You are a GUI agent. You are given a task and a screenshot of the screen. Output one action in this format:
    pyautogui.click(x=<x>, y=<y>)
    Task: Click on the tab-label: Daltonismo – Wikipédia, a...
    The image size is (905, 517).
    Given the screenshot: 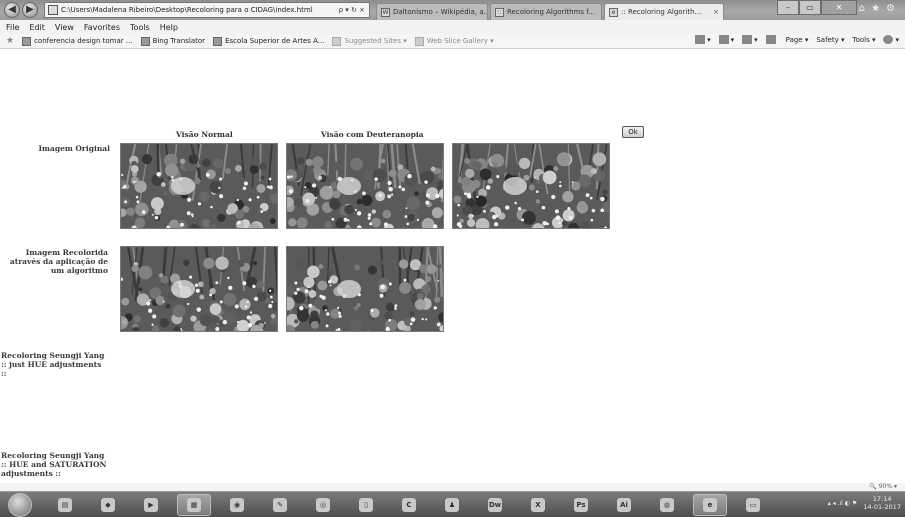 What is the action you would take?
    pyautogui.click(x=440, y=12)
    